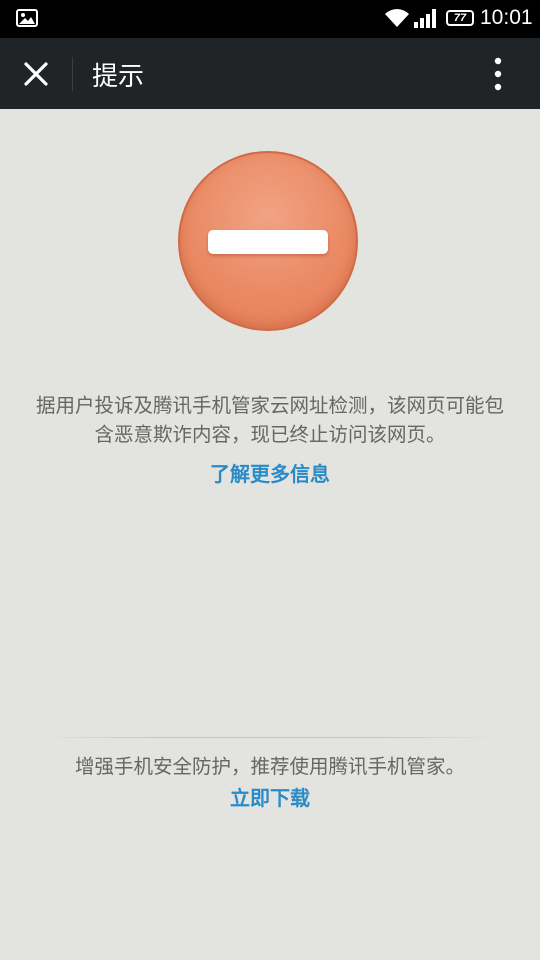  What do you see at coordinates (36, 74) in the screenshot?
I see `close-icon` at bounding box center [36, 74].